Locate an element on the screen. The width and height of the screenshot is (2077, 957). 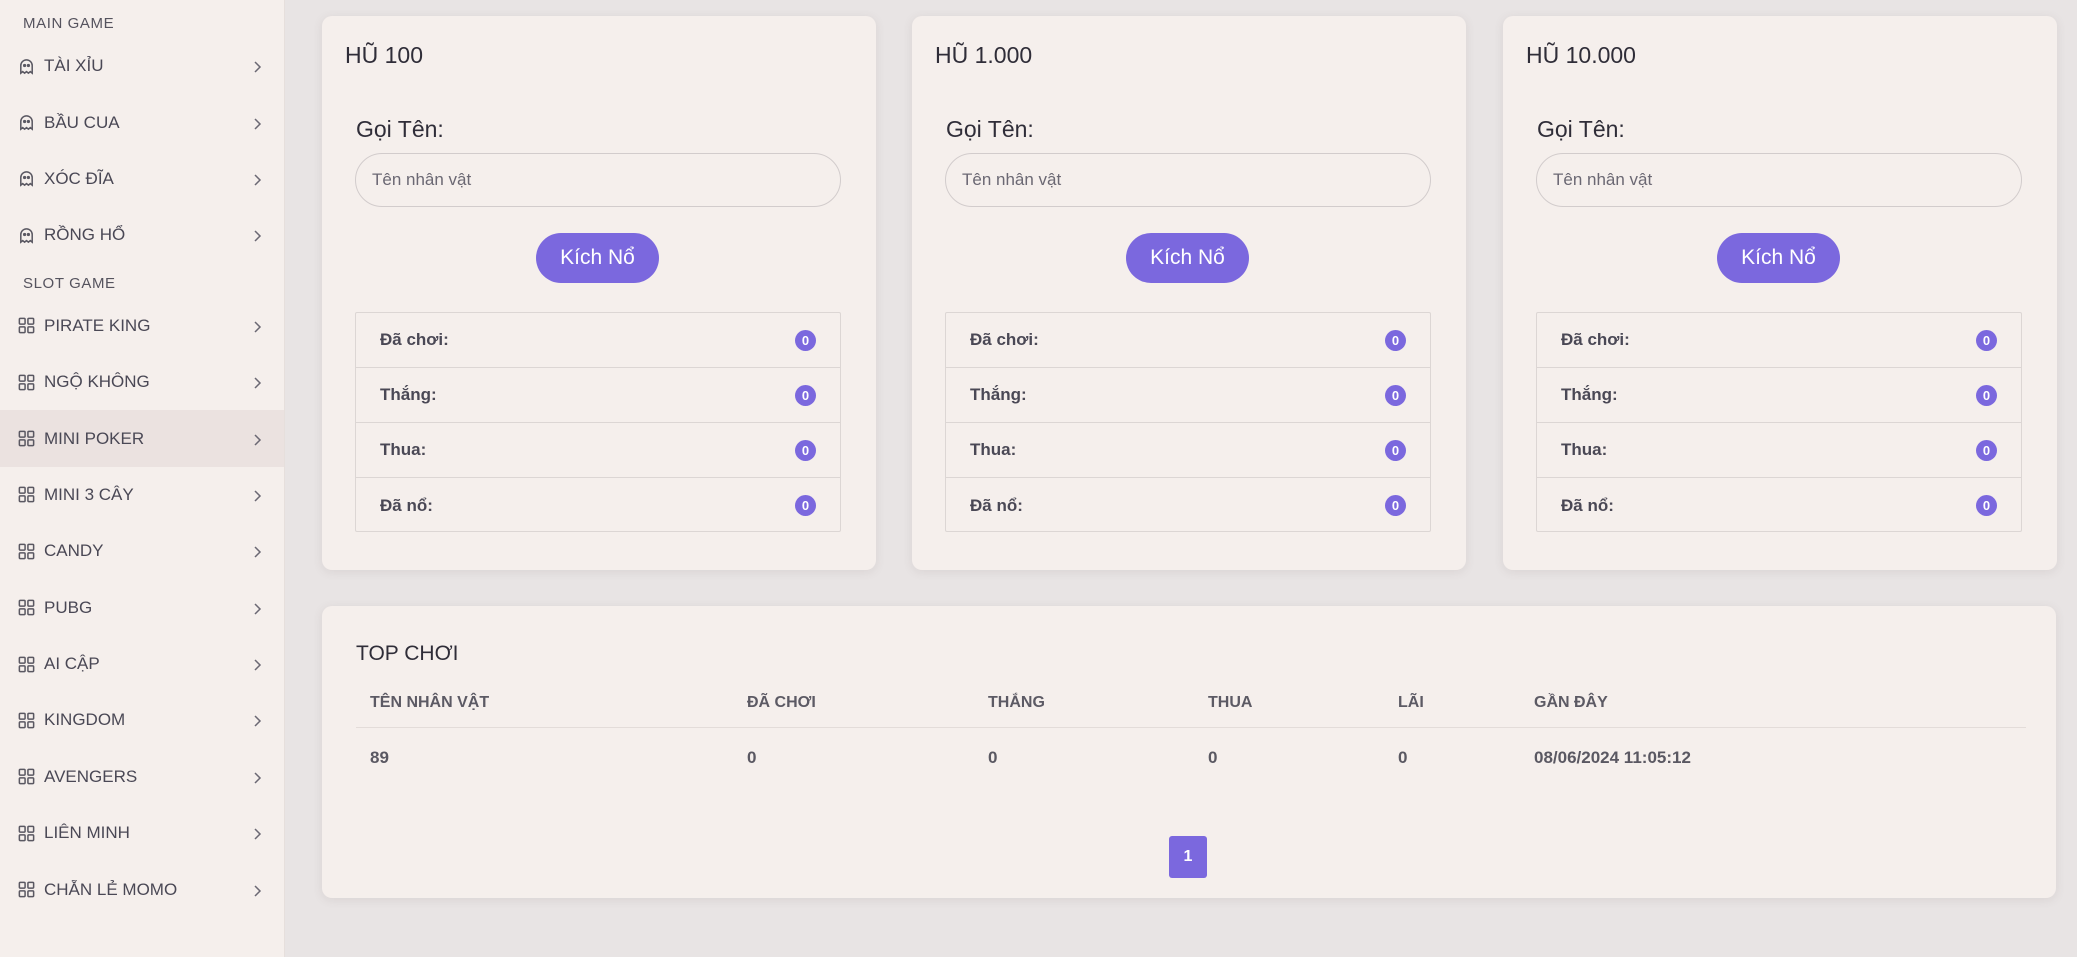
sidebar-item-label: RỒNG HỔ is located at coordinates (85, 235).